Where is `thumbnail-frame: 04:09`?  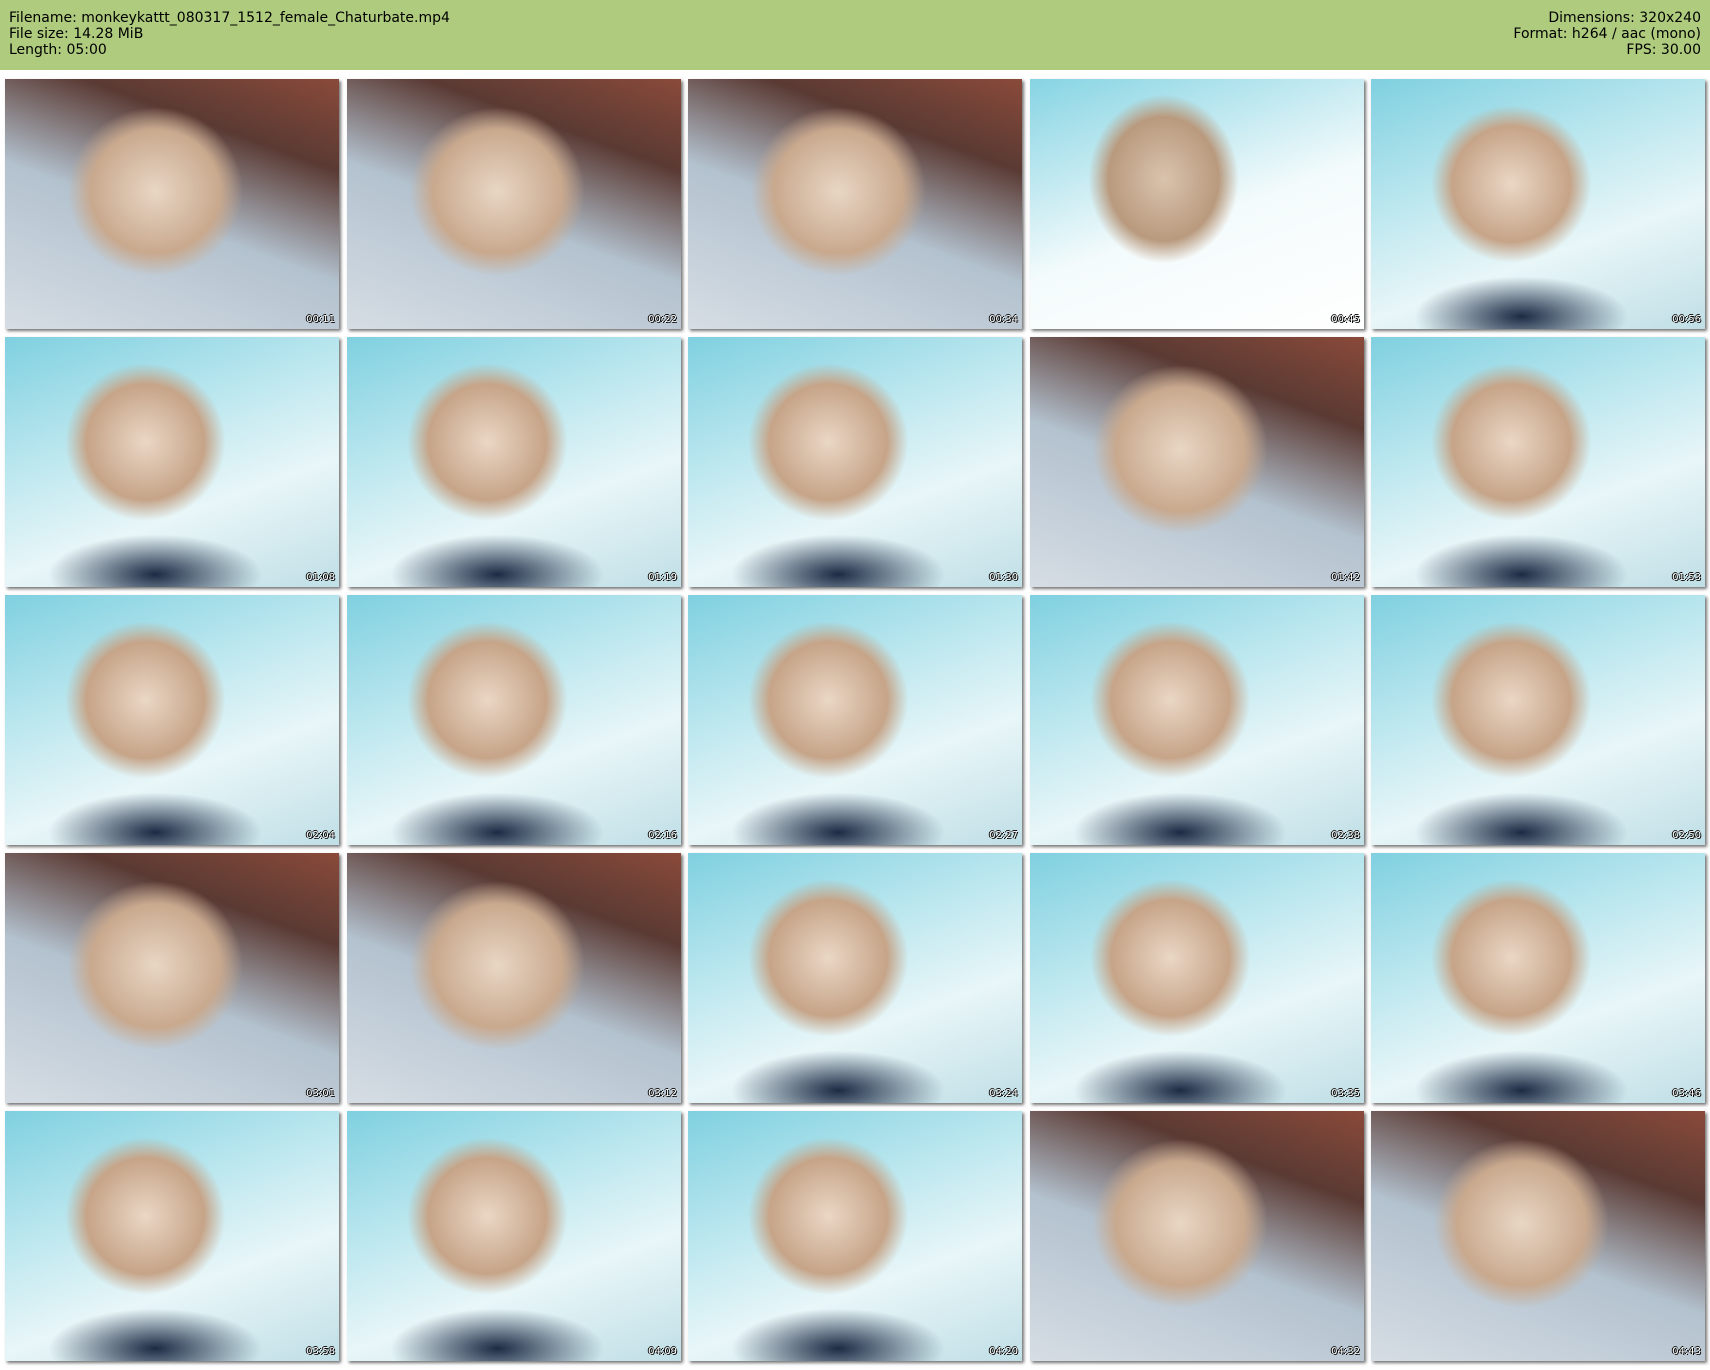 thumbnail-frame: 04:09 is located at coordinates (514, 1236).